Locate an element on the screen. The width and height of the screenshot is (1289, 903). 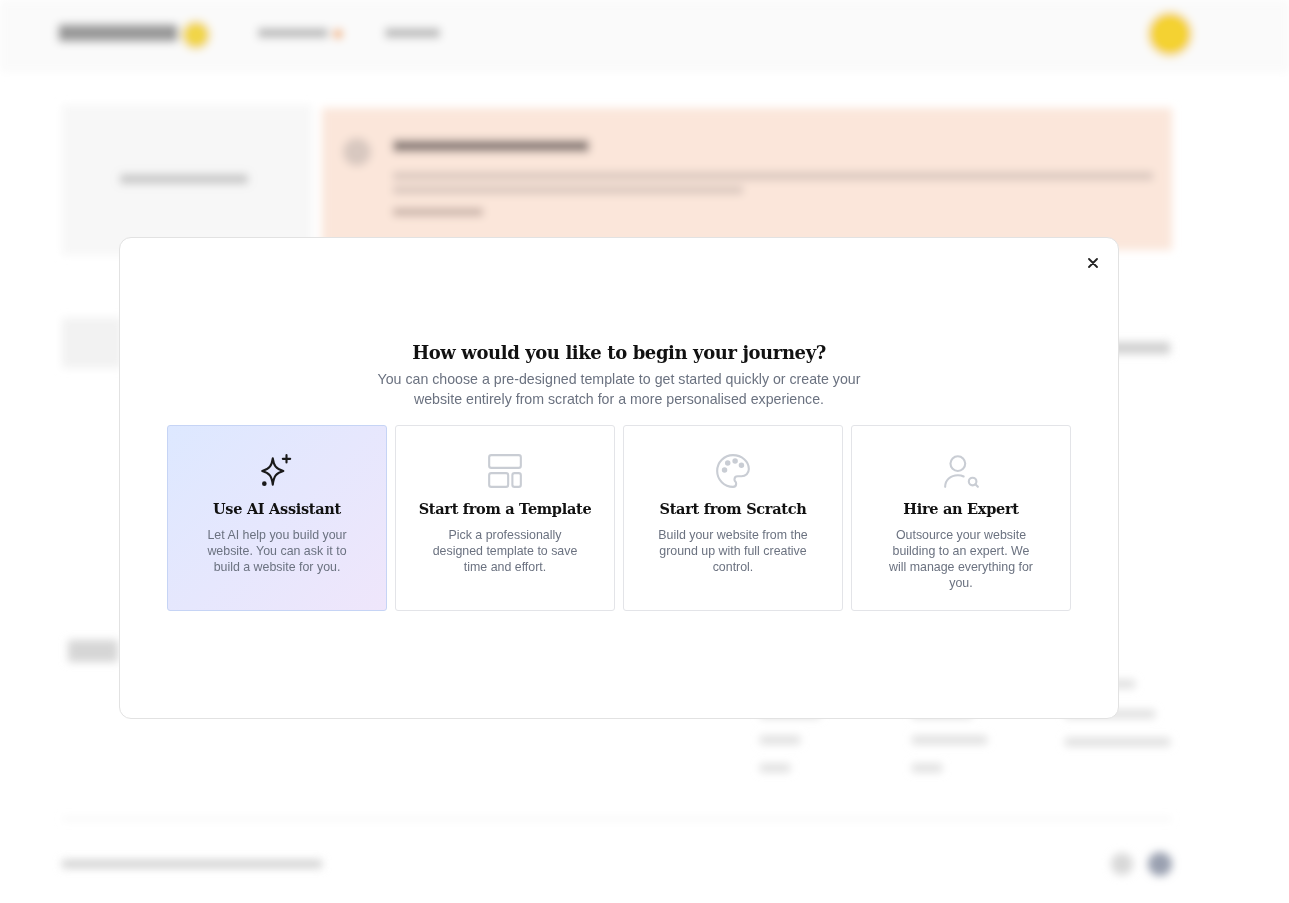
option-description: Let AI help you build your website. You can ask it to build a website for you. is located at coordinates (277, 551).